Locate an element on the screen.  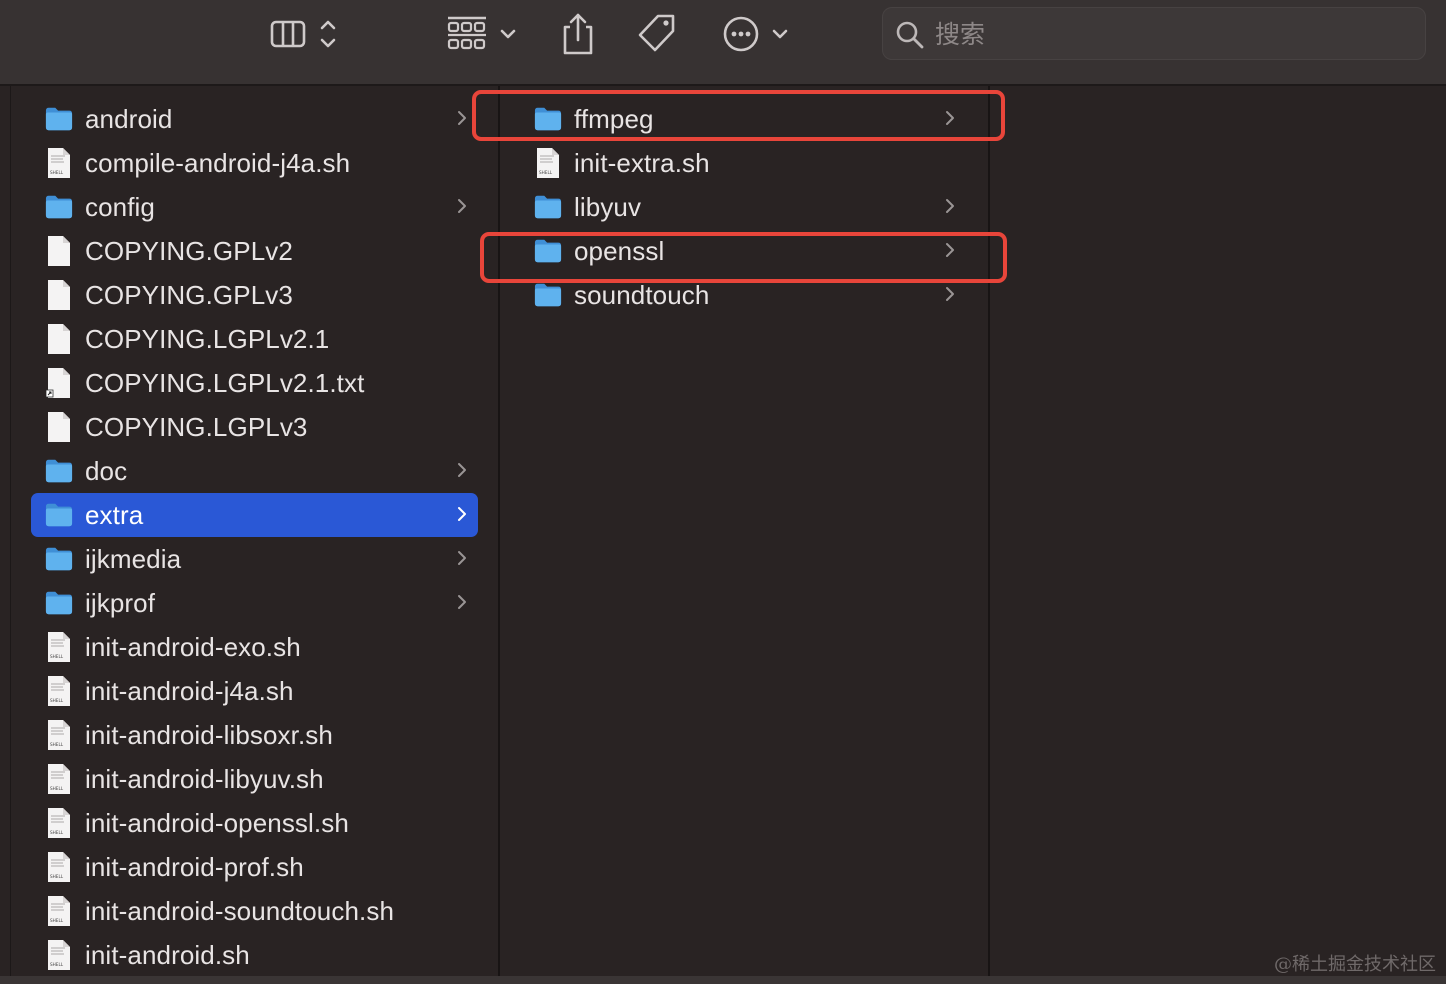
item-label: init-android-prof.sh is located at coordinates (194, 866).